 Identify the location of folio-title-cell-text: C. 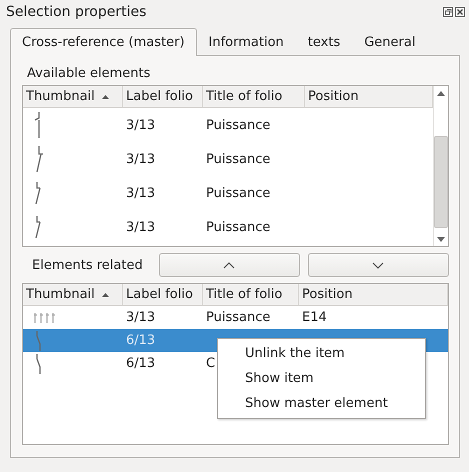
(210, 363).